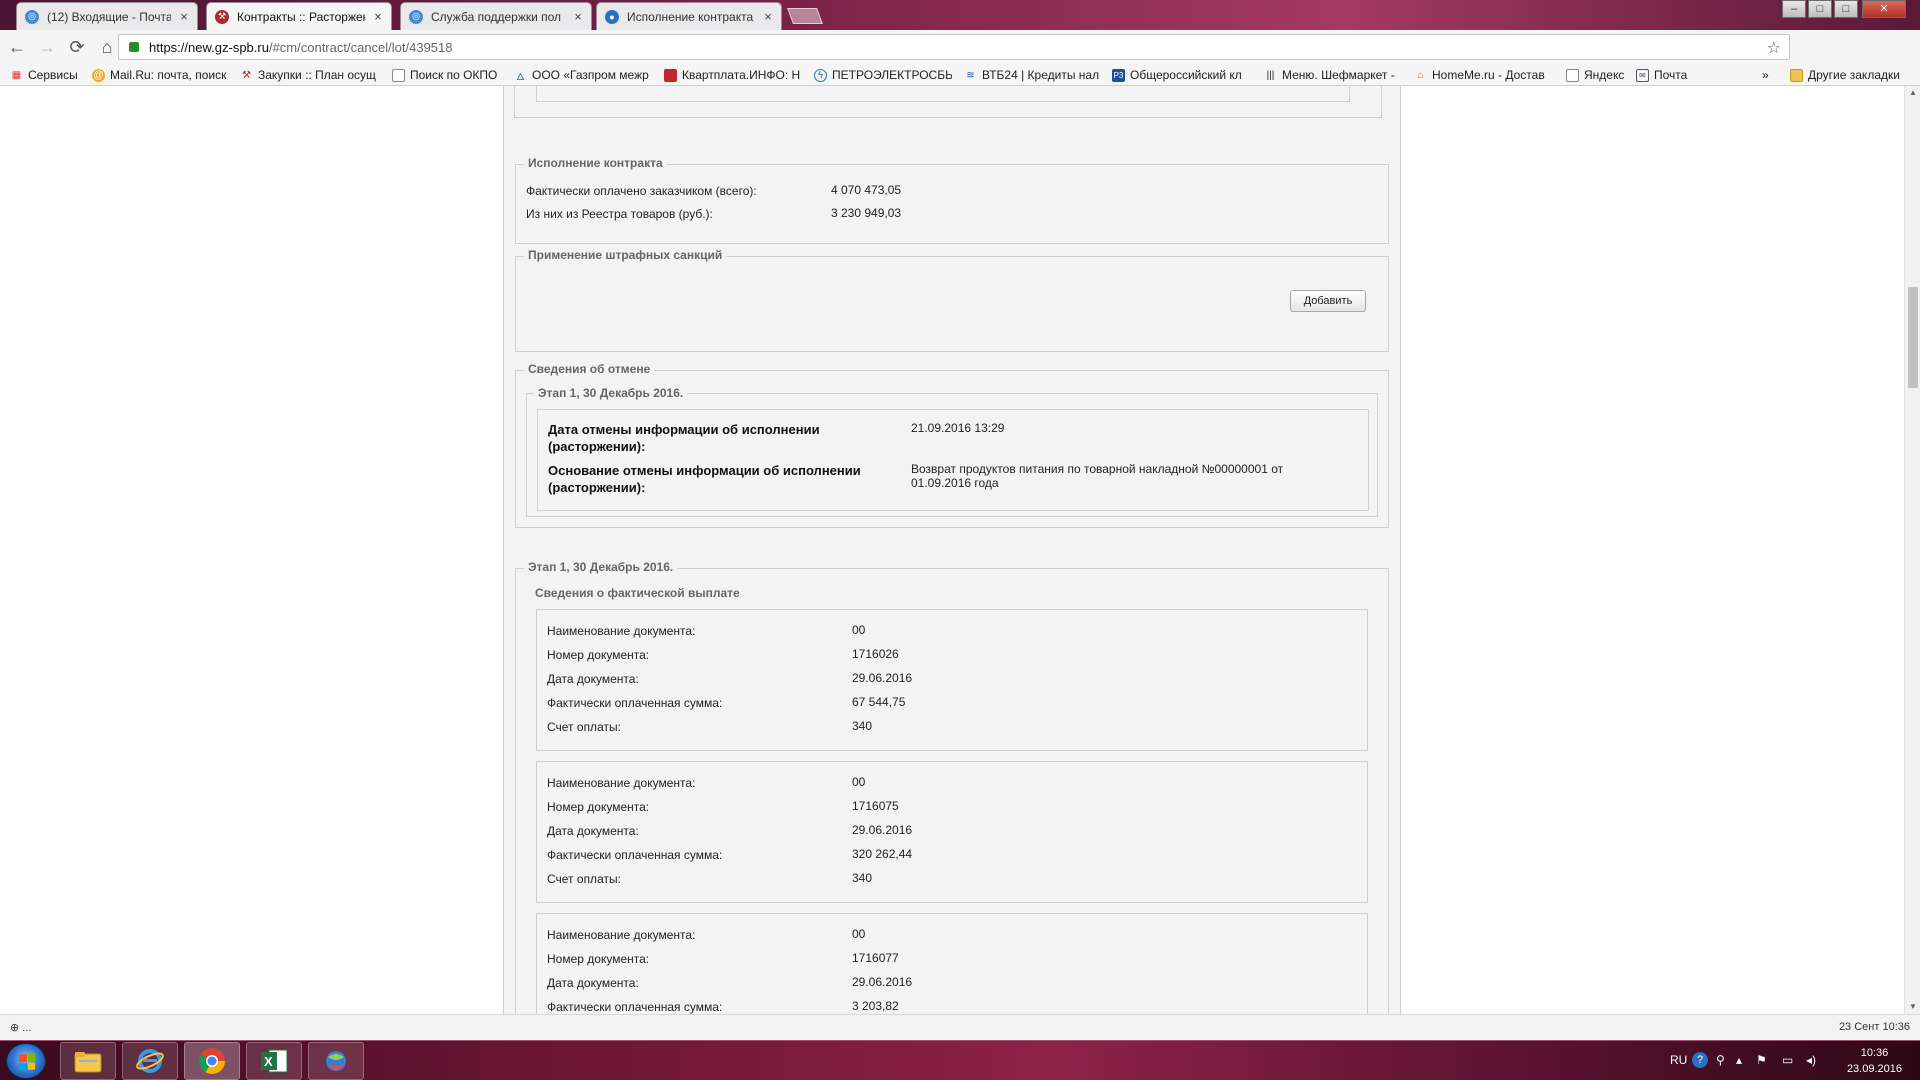  I want to click on bookmark-gazprom: 🜂 ООО «Газпром межр, so click(583, 75).